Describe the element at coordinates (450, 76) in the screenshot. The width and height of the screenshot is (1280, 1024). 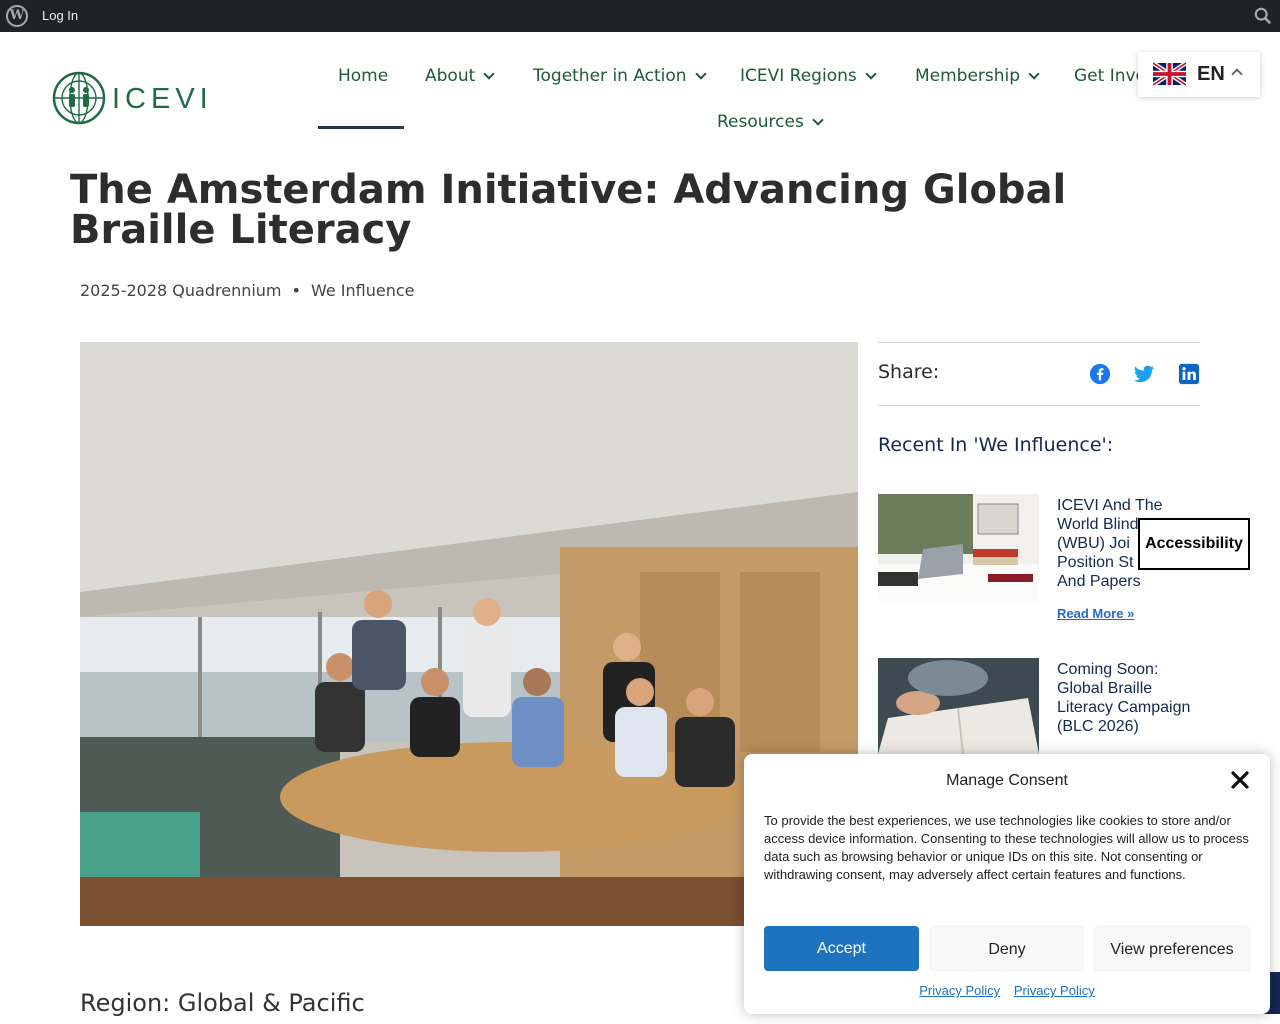
I see `nav-about-label: About` at that location.